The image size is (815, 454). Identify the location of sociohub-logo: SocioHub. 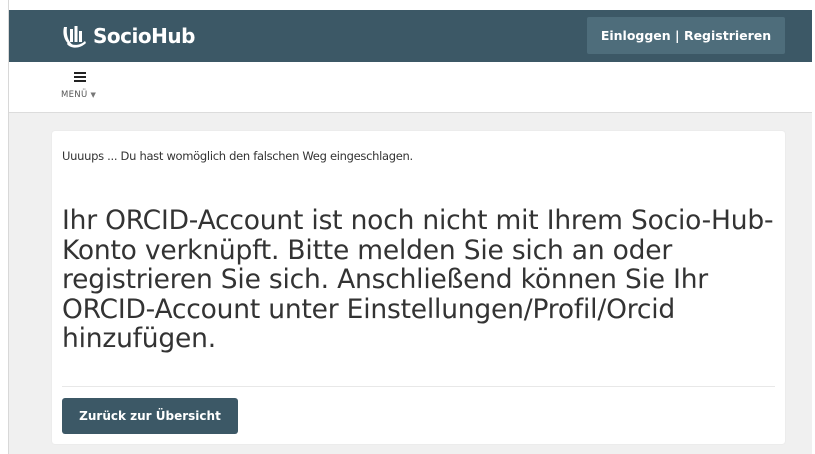
(128, 36).